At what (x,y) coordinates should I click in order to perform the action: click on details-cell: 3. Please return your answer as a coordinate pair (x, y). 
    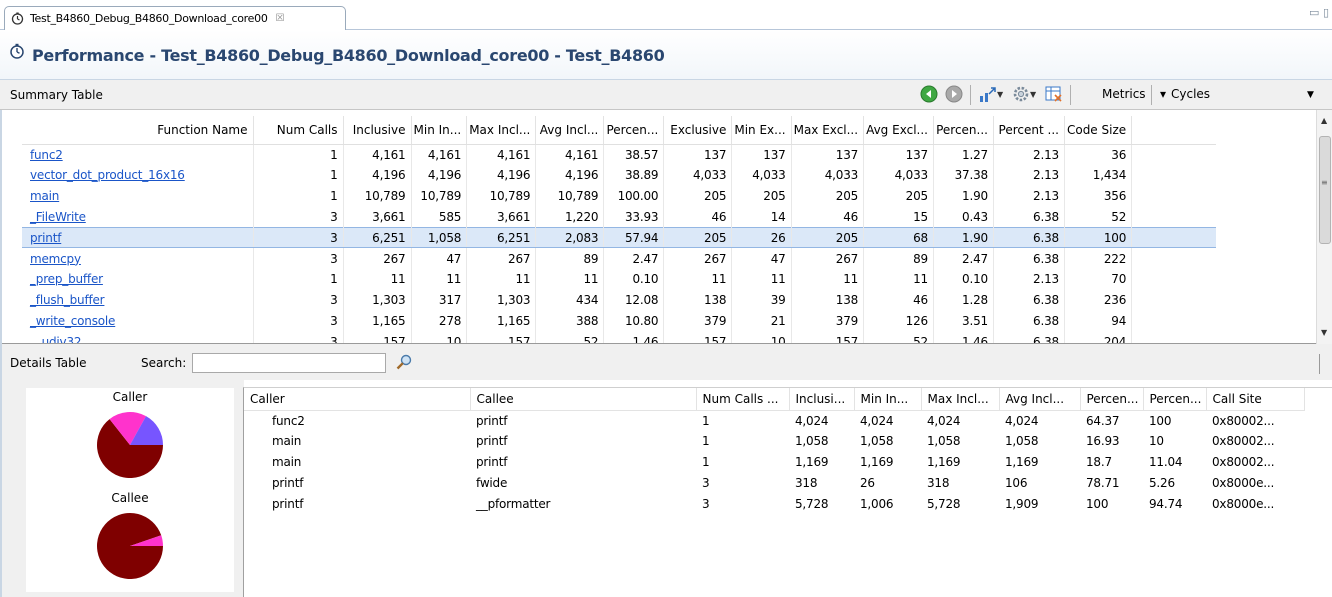
    Looking at the image, I should click on (706, 482).